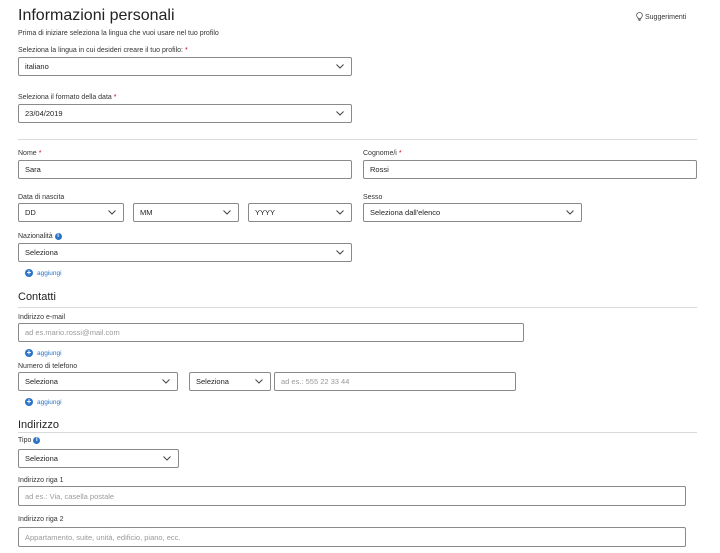 Image resolution: width=720 pixels, height=553 pixels. I want to click on add-nationality-button: + aggiungi, so click(43, 273).